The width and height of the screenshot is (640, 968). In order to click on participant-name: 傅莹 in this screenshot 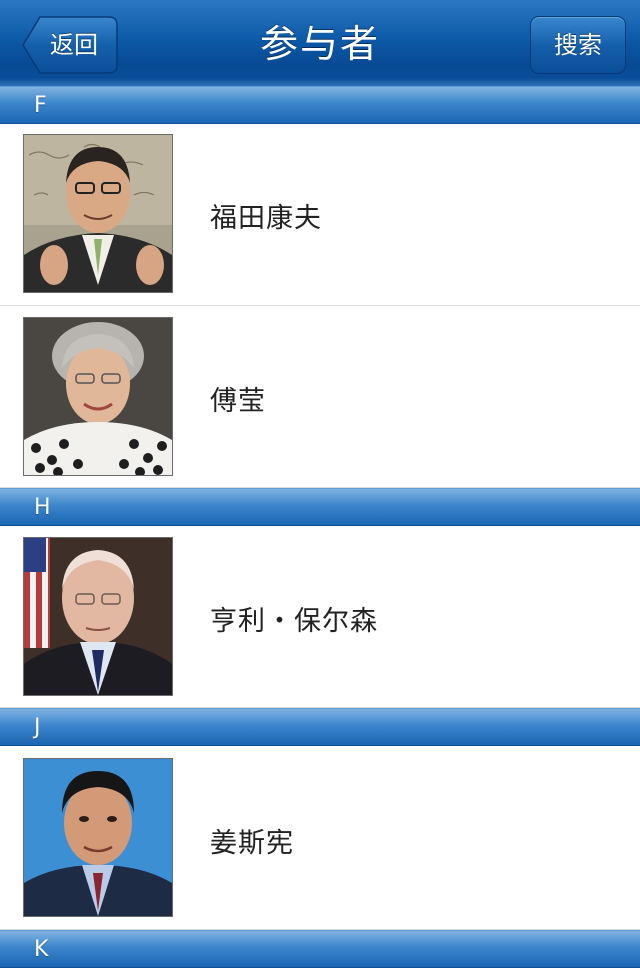, I will do `click(238, 401)`.